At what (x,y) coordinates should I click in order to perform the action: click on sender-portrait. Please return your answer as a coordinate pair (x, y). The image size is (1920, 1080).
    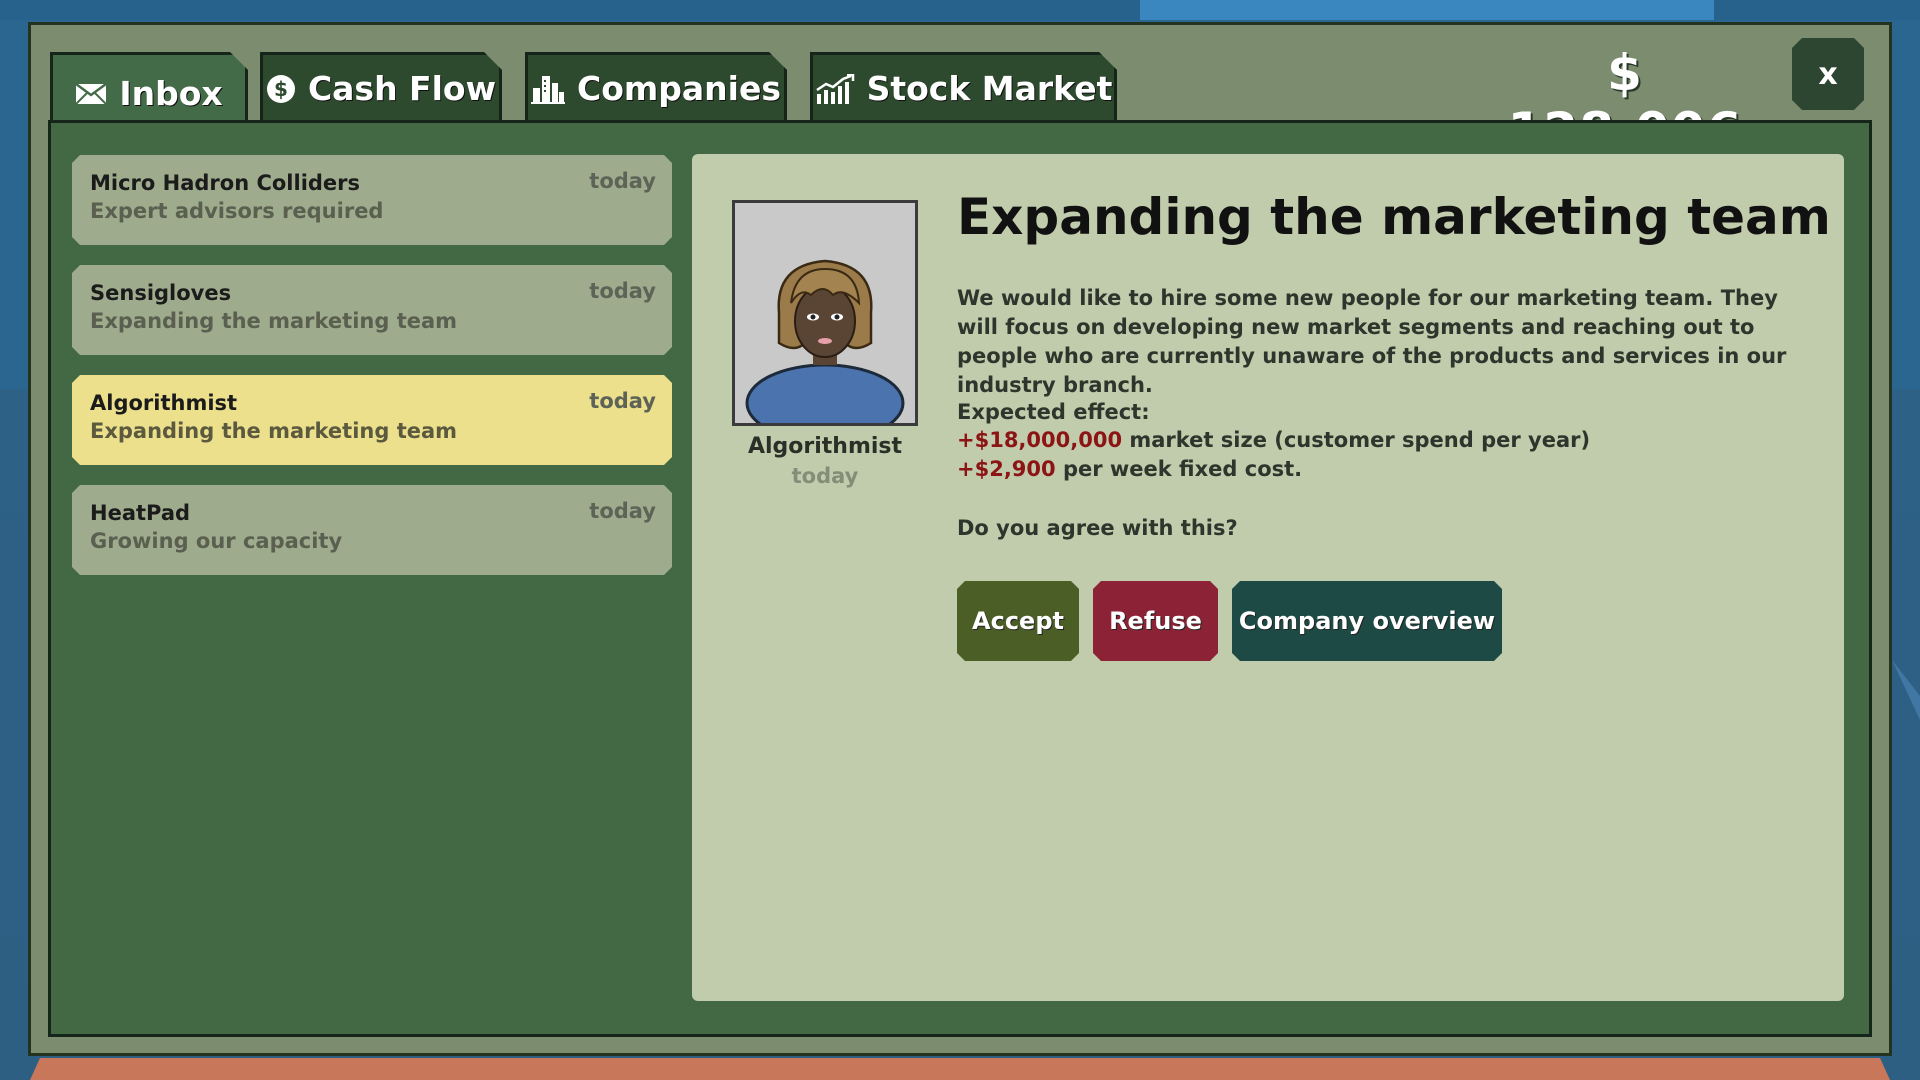
    Looking at the image, I should click on (825, 313).